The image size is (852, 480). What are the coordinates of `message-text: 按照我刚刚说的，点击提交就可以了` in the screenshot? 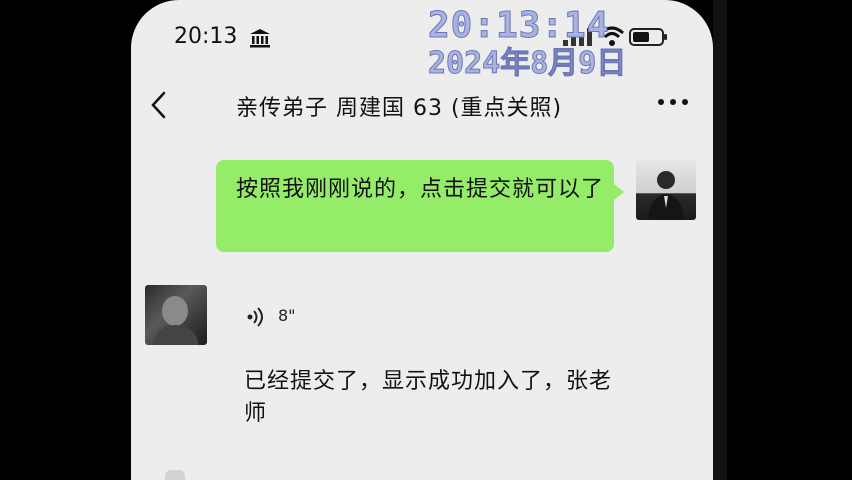 It's located at (420, 189).